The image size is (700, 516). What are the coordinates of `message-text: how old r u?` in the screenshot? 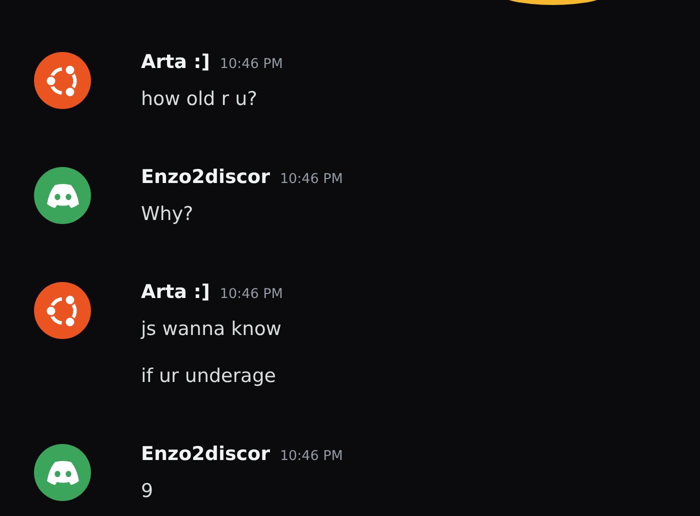 It's located at (199, 99).